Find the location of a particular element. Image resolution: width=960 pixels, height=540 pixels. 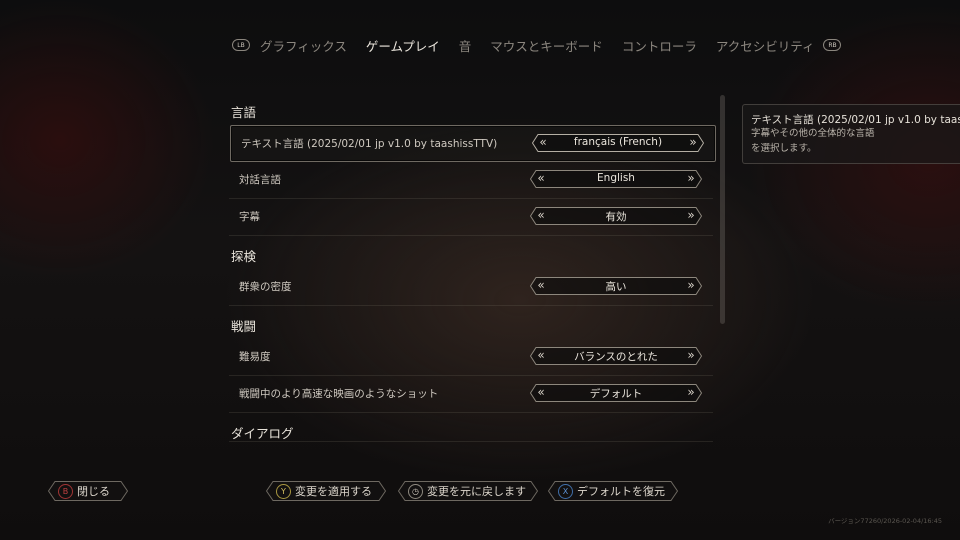

section-title-combat: 戦闘 is located at coordinates (244, 326).